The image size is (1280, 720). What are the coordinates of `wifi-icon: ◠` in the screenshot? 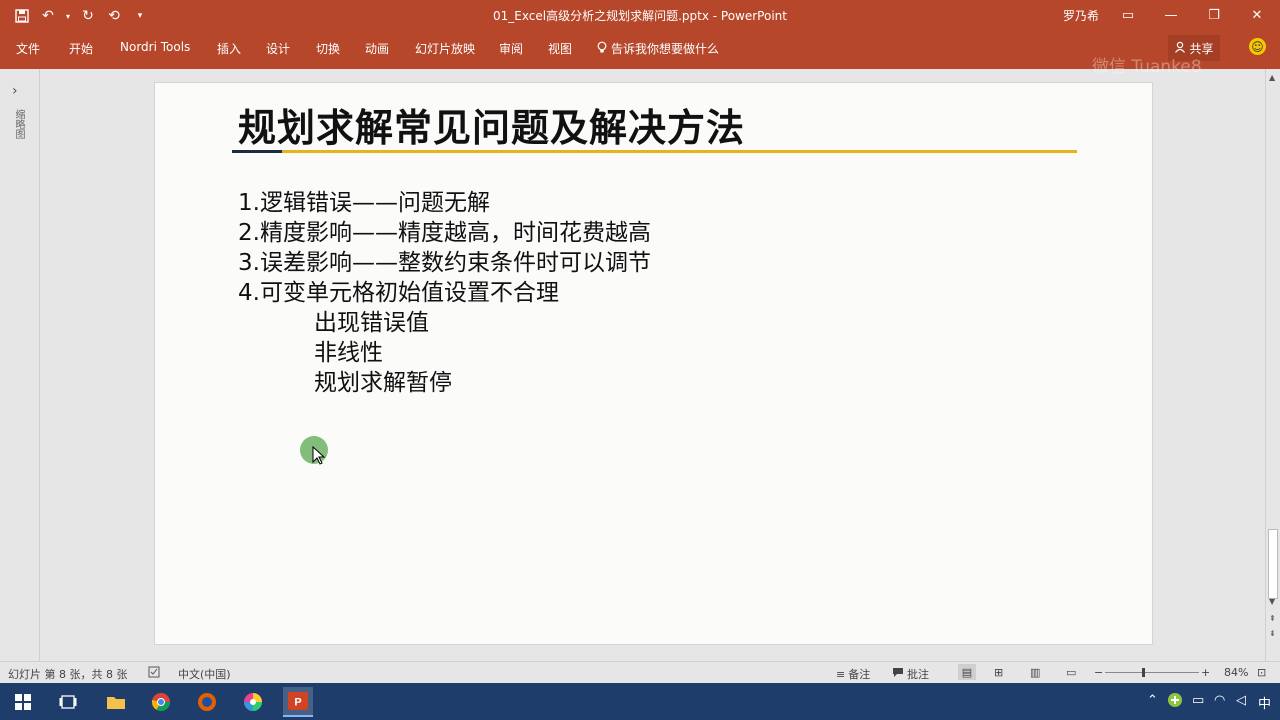 It's located at (1219, 700).